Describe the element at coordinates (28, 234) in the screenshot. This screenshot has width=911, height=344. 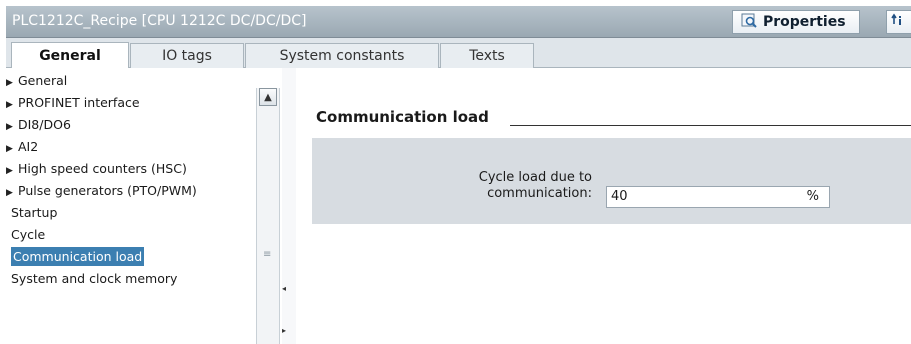
I see `tree-item-label: Cycle` at that location.